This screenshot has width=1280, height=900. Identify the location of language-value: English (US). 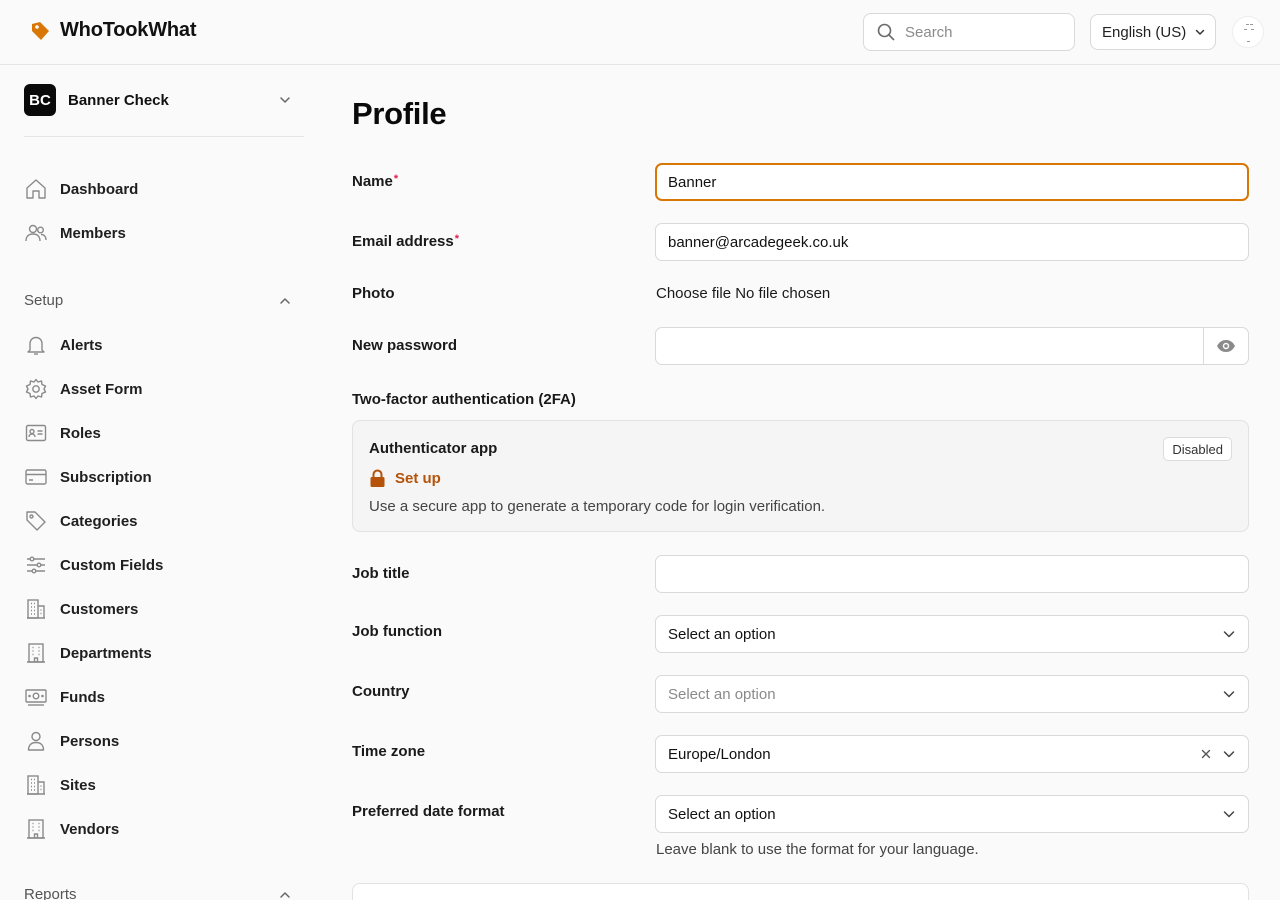
(1144, 32).